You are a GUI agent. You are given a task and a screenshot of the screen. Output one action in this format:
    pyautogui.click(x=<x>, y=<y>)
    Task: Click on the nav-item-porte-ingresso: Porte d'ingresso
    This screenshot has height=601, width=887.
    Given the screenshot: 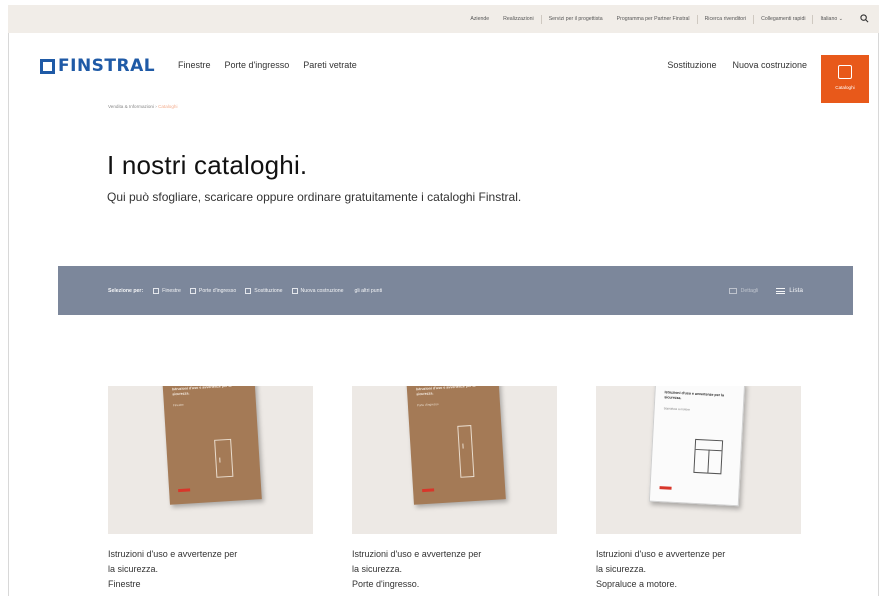 What is the action you would take?
    pyautogui.click(x=257, y=65)
    